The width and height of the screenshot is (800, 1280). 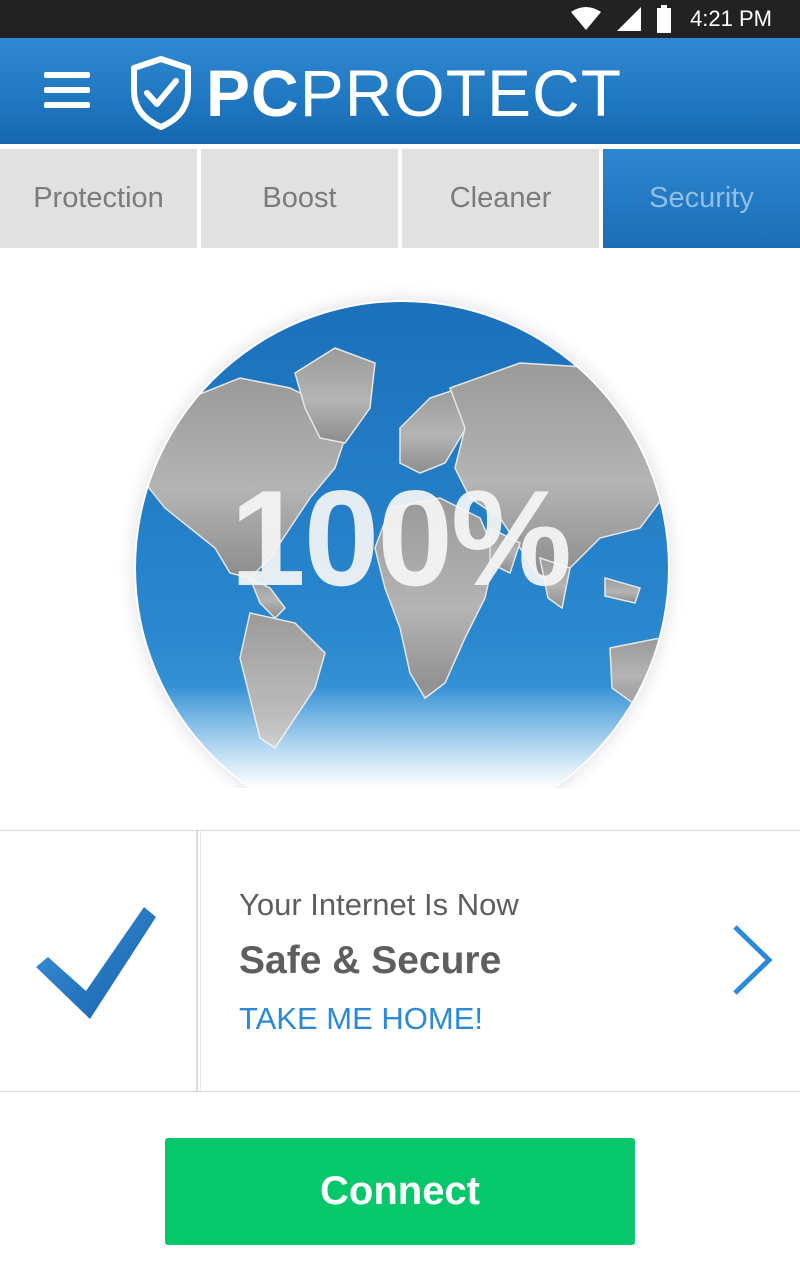 What do you see at coordinates (752, 960) in the screenshot?
I see `chevron-right-icon` at bounding box center [752, 960].